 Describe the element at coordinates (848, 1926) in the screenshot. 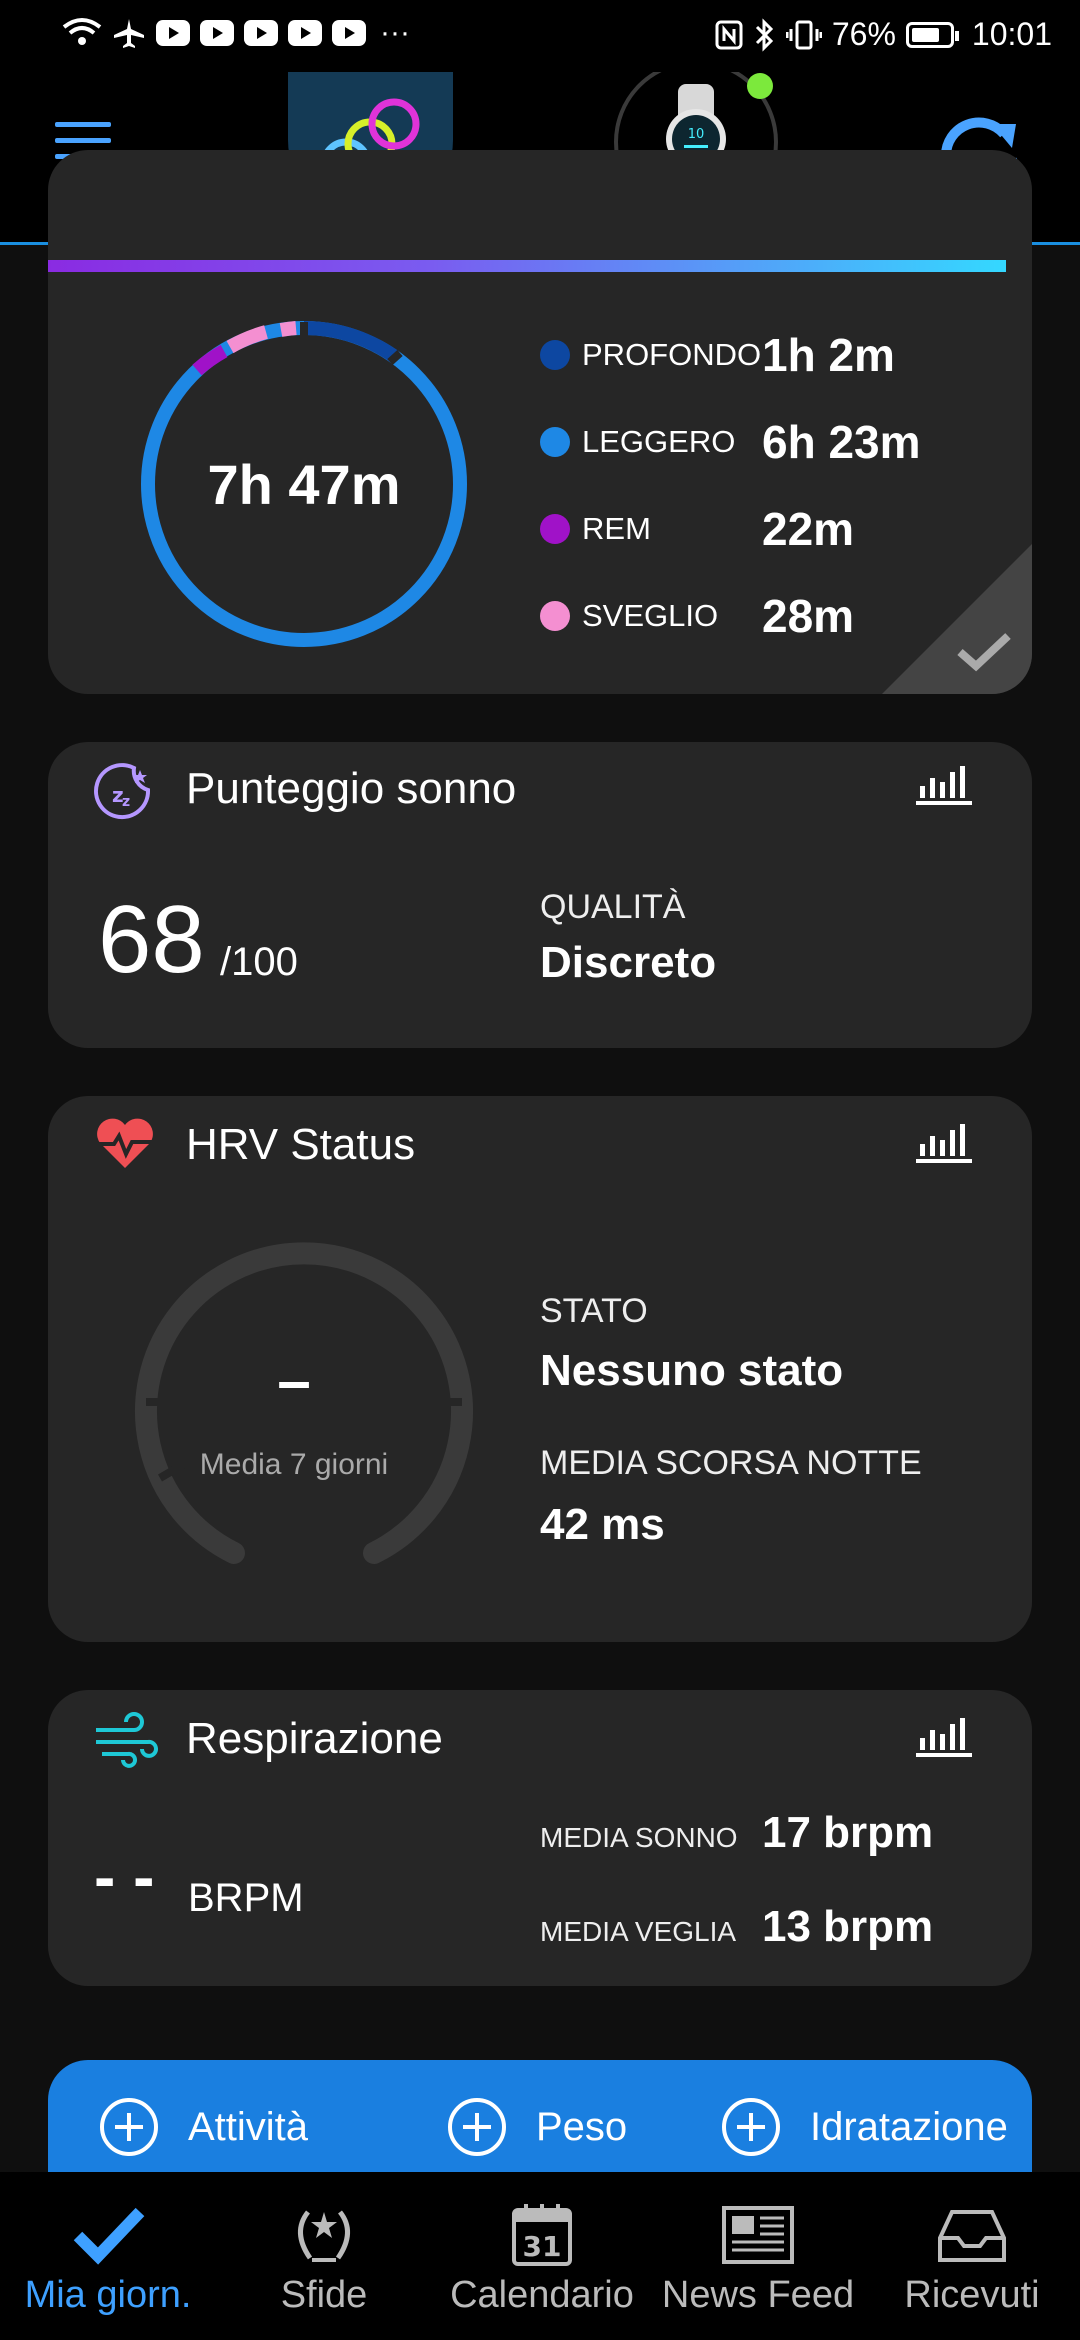

I see `wake-avg-value: 13 brpm` at that location.